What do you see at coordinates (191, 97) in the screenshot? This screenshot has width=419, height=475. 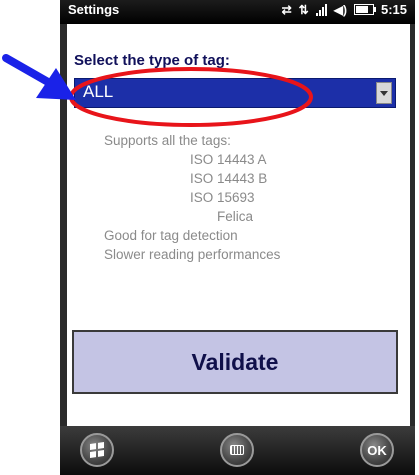 I see `red-highlight-ellipse` at bounding box center [191, 97].